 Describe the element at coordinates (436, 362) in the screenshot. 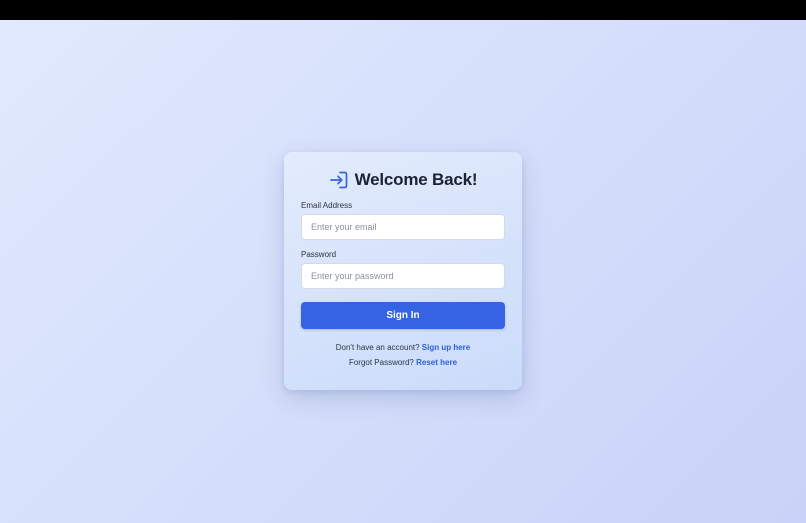

I see `reset-password-link: Reset here` at that location.